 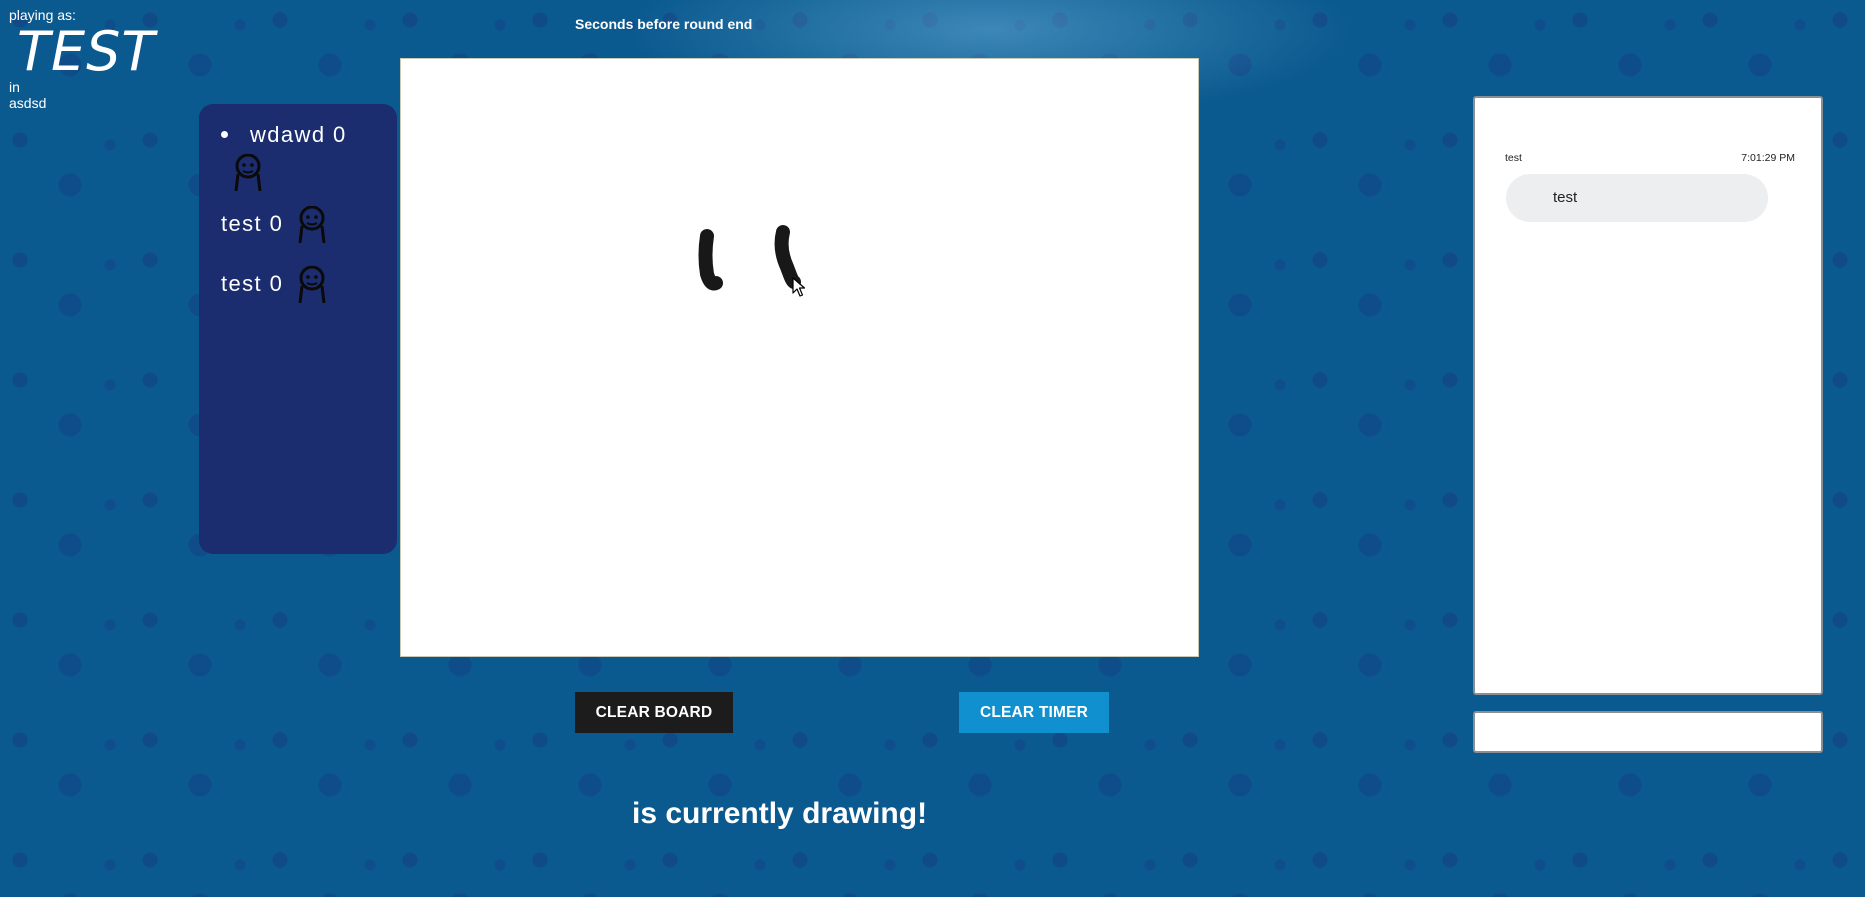 What do you see at coordinates (298, 134) in the screenshot?
I see `player-score-label: wdawd 0` at bounding box center [298, 134].